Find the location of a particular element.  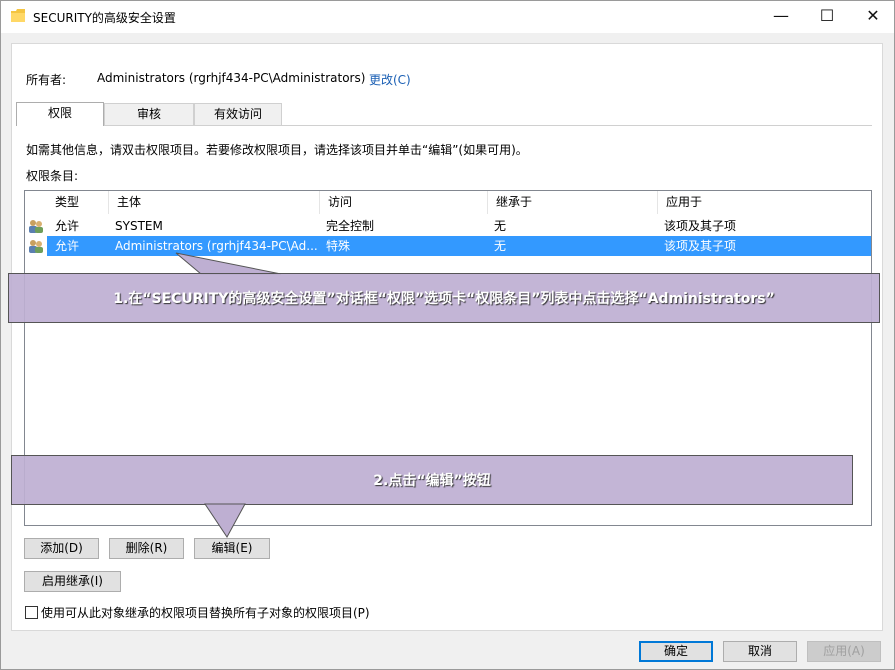

maximize-button: ☐ is located at coordinates (827, 17).